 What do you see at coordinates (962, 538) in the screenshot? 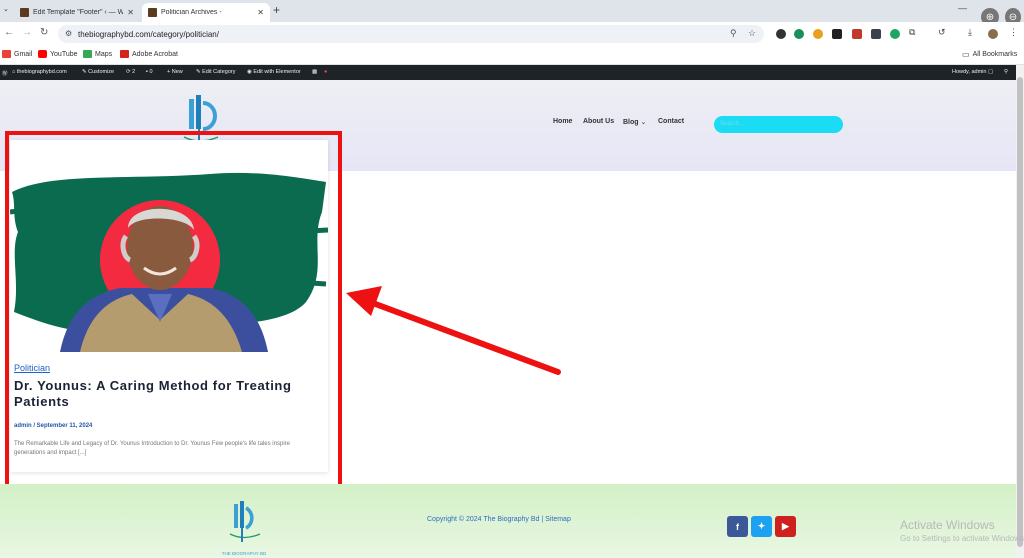
I see `windows-activation-hint: Go to Settings to activate Windows.` at bounding box center [962, 538].